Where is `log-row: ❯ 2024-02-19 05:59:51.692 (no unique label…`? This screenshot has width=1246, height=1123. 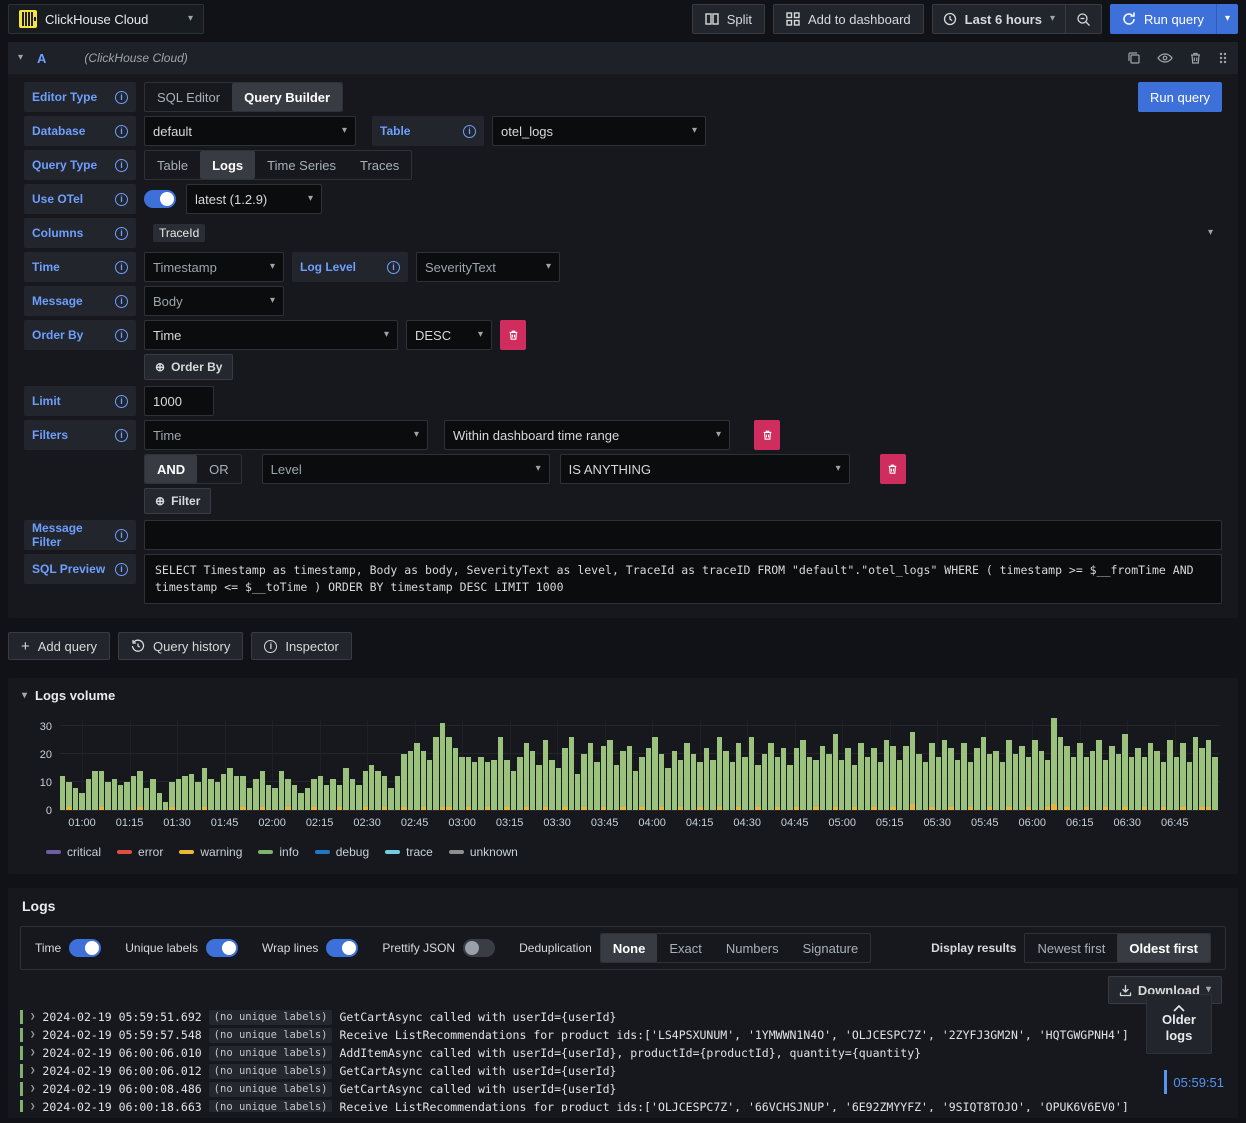 log-row: ❯ 2024-02-19 05:59:51.692 (no unique label… is located at coordinates (623, 1017).